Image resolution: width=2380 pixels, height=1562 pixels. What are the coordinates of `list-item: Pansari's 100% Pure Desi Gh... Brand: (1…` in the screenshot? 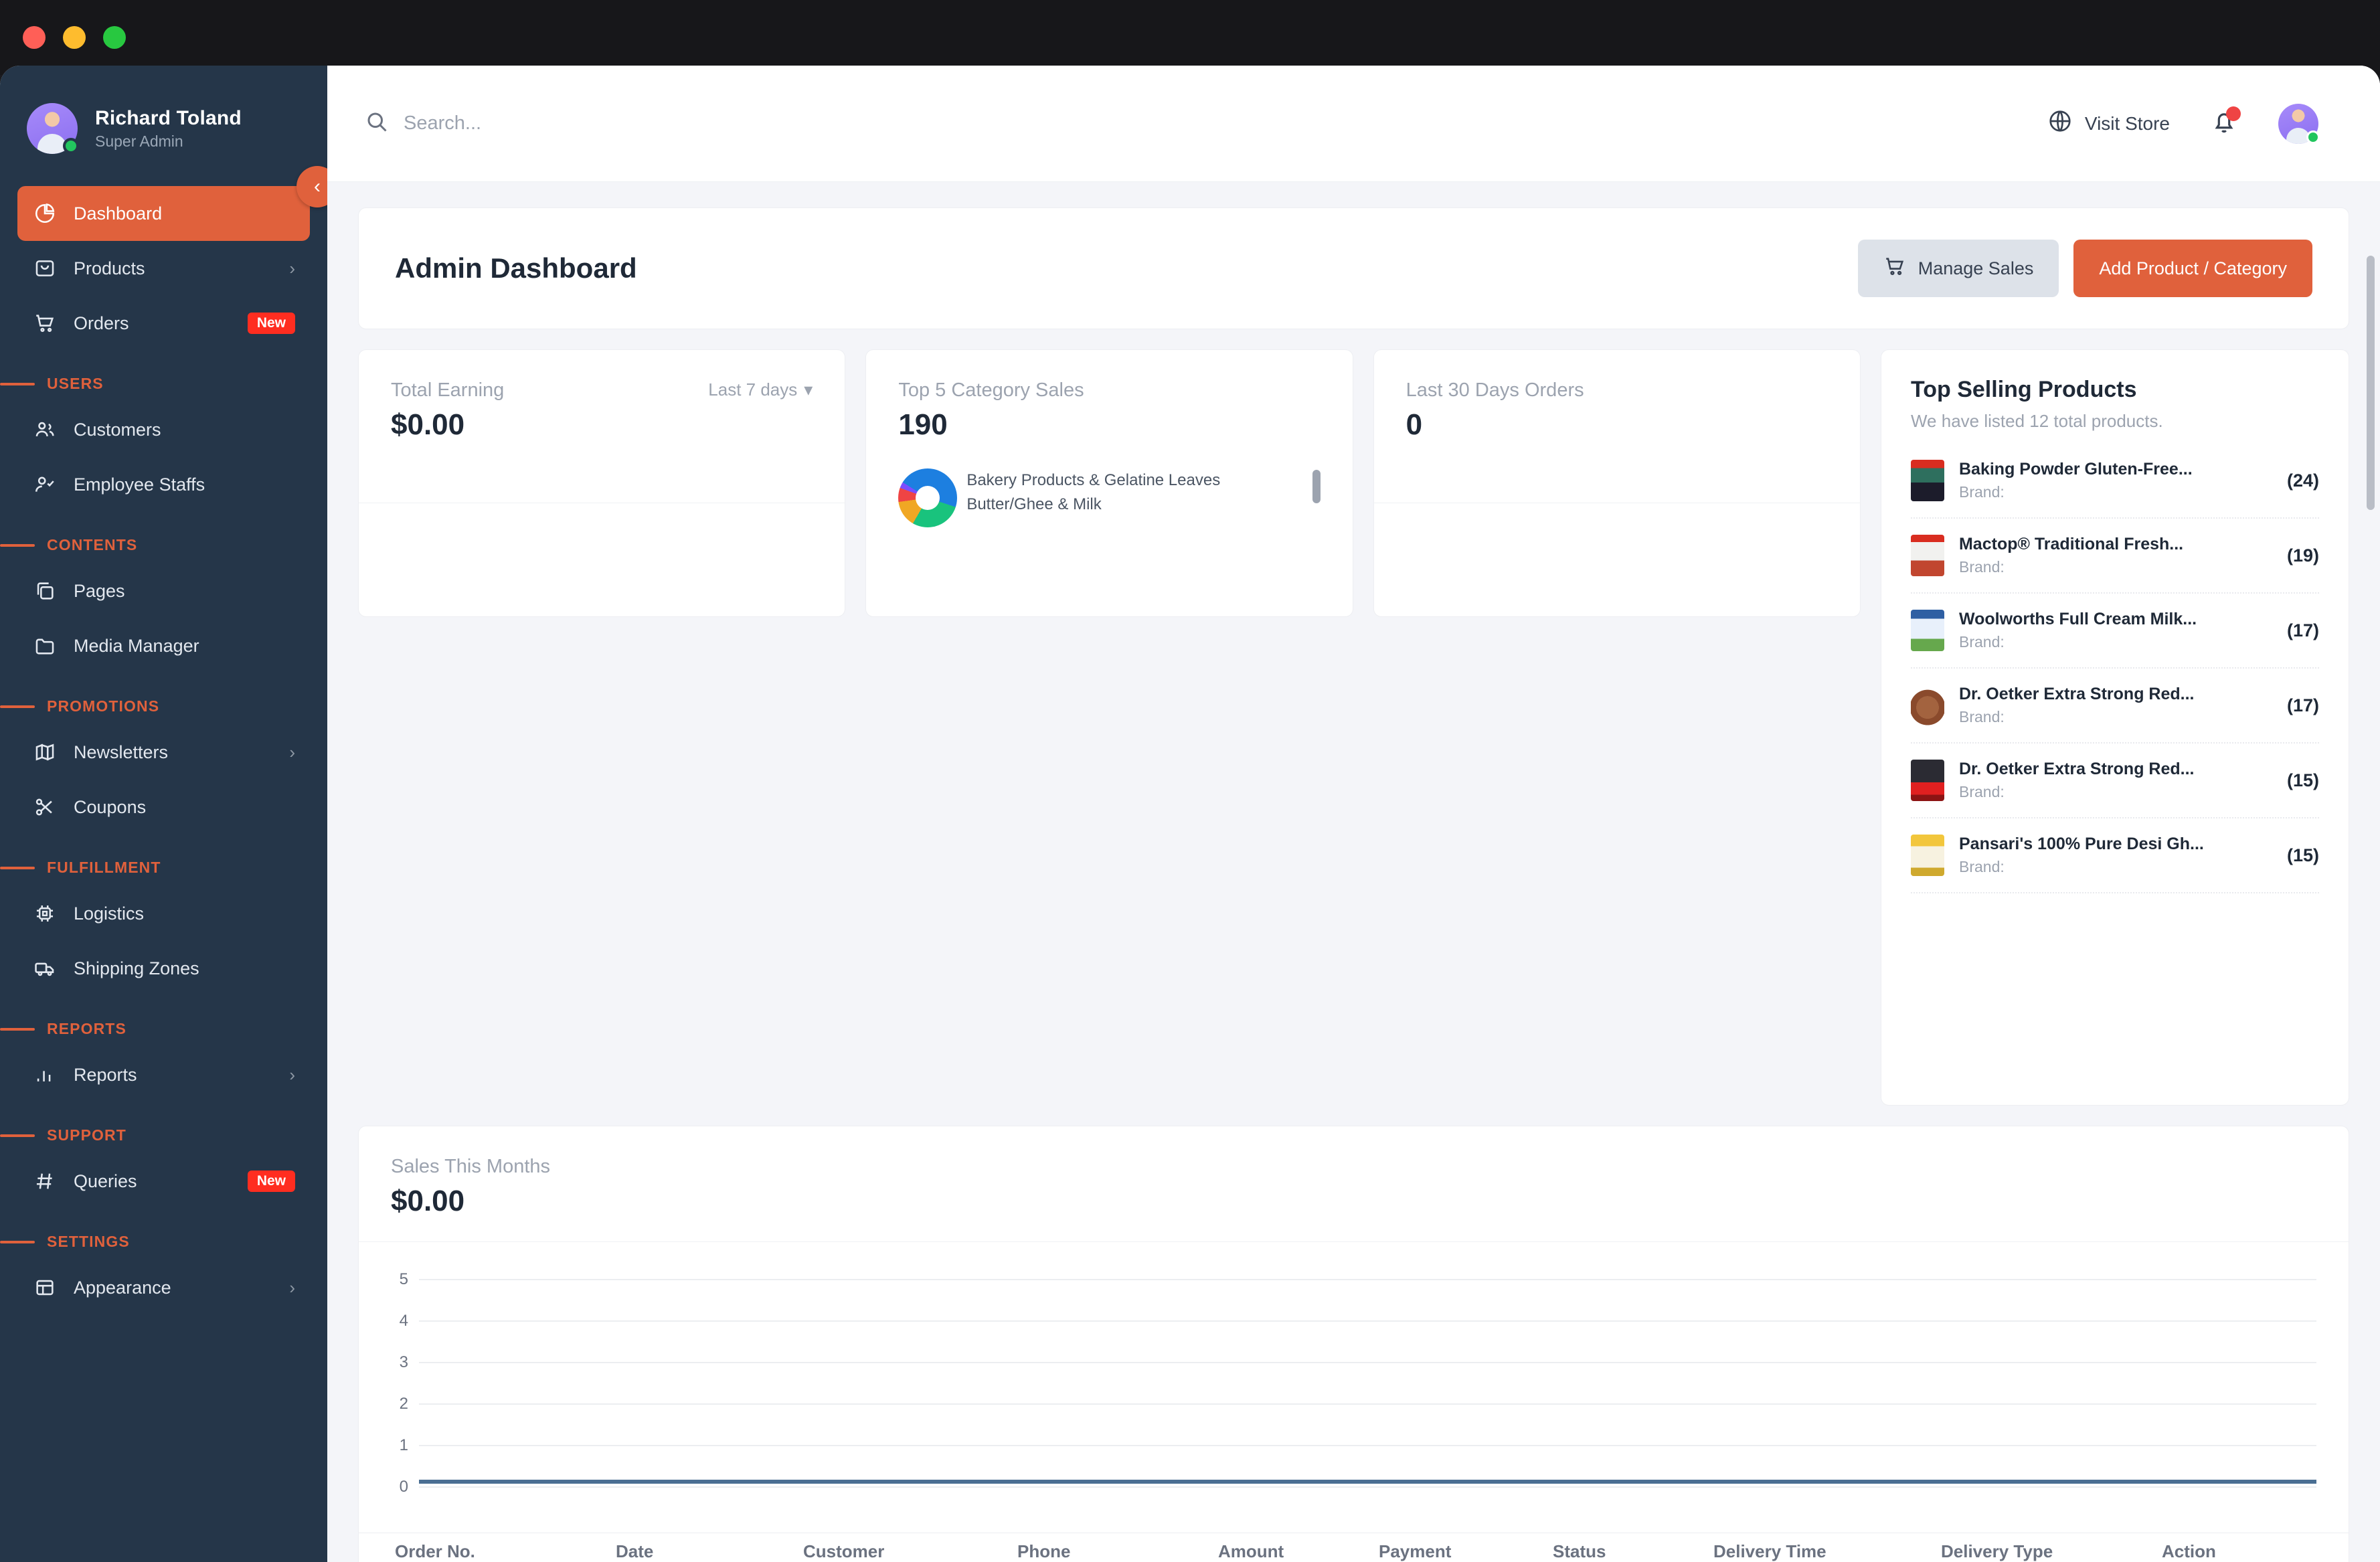 It's located at (2114, 855).